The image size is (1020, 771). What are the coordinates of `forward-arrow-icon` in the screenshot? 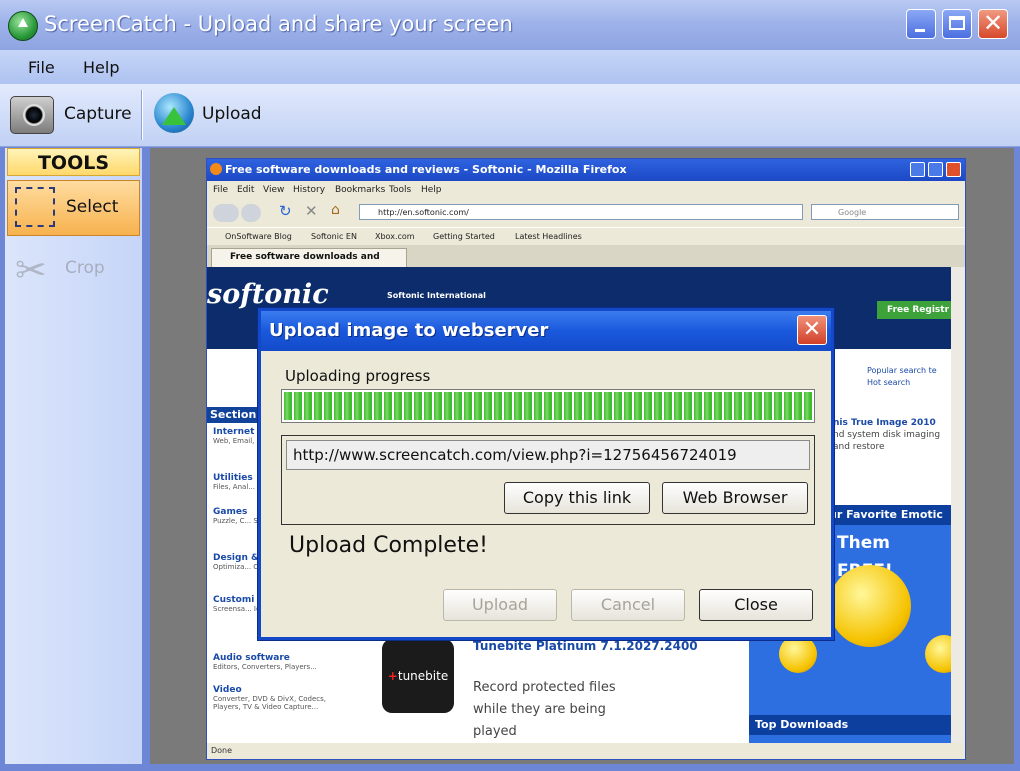 It's located at (251, 213).